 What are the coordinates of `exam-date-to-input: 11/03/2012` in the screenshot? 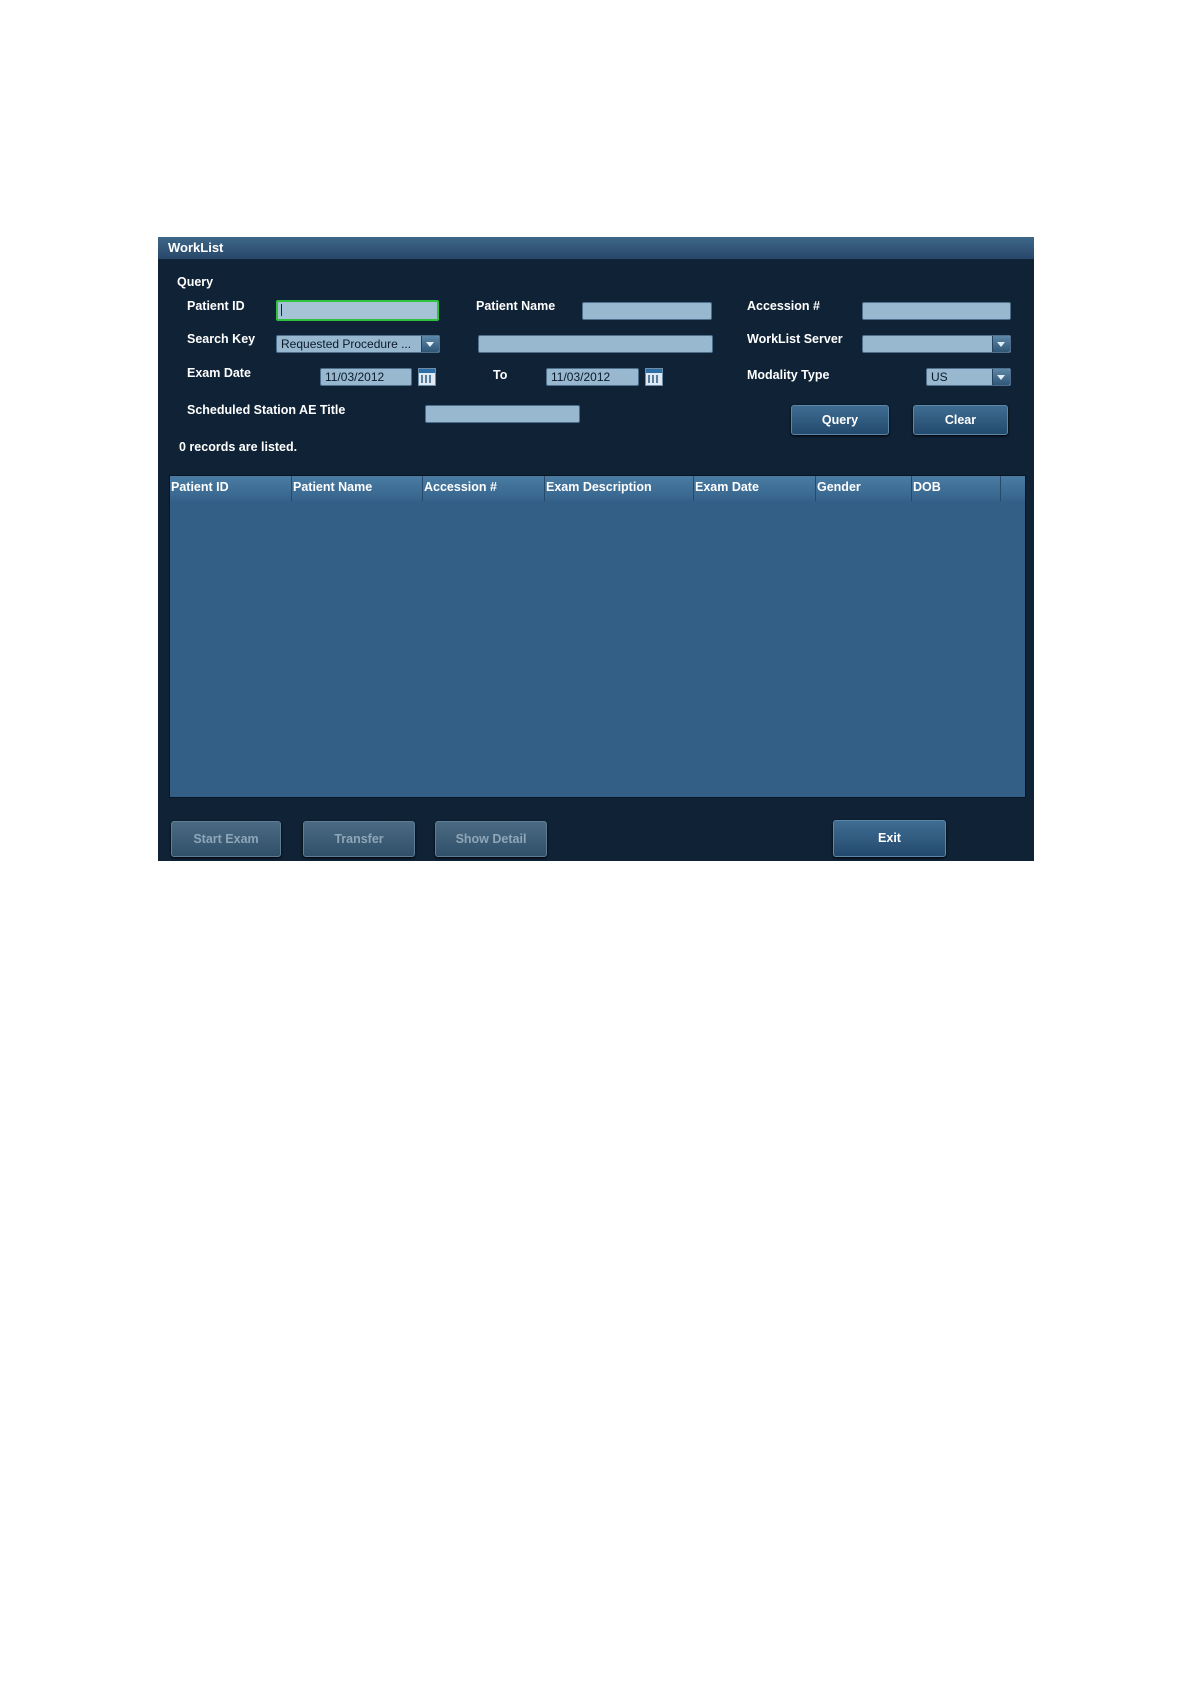 It's located at (592, 377).